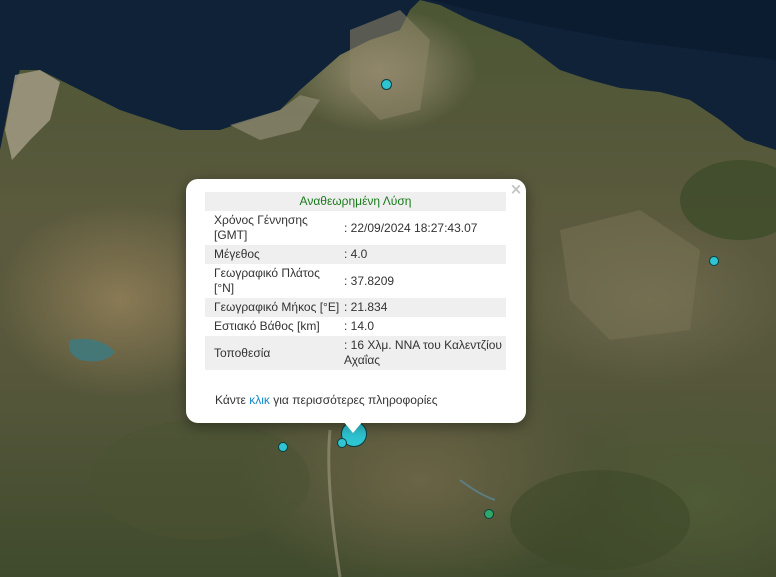 This screenshot has height=577, width=776. I want to click on quake-marker-west, so click(283, 447).